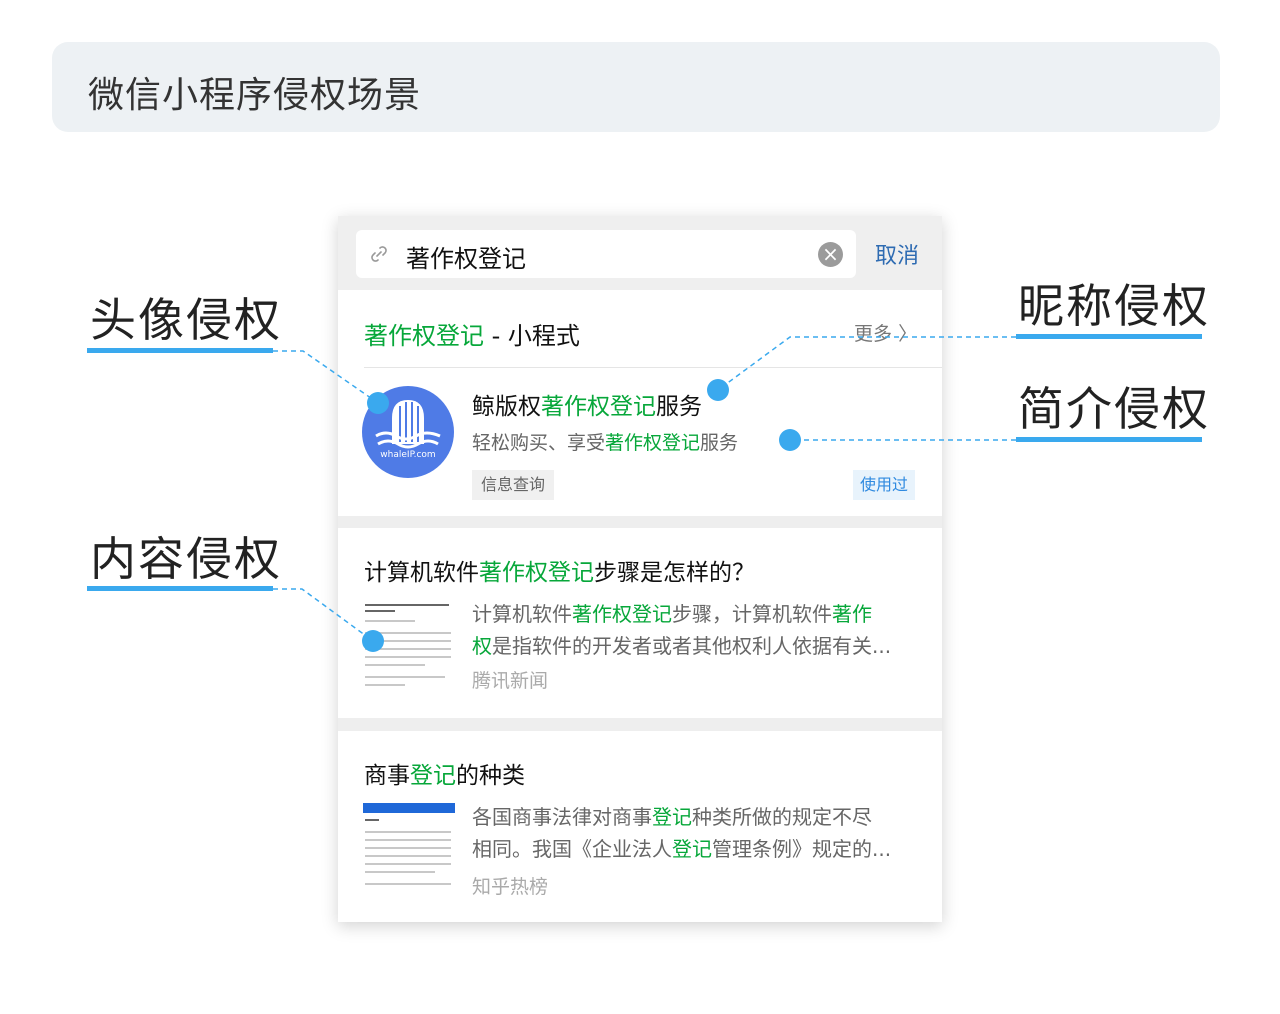 The image size is (1280, 1014). I want to click on article-title: 计算机软件著作权登记步骤是怎样的？, so click(559, 570).